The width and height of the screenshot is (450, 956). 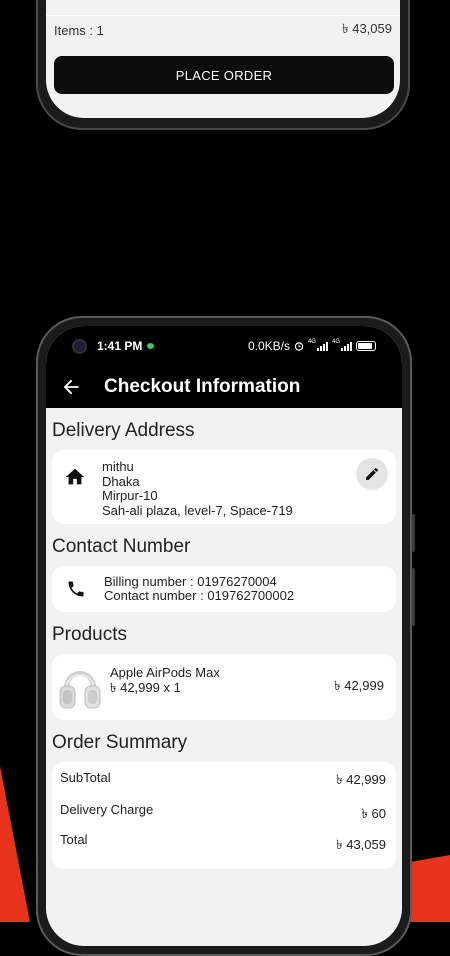 I want to click on address-area: Mirpur-10, so click(x=130, y=495).